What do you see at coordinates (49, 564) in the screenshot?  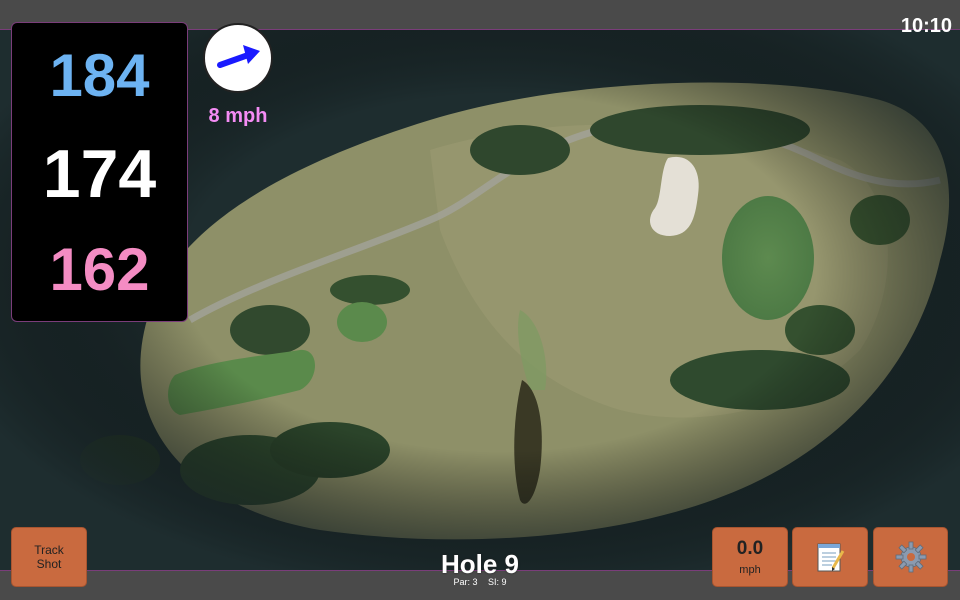 I see `track-shot-label-line2: Shot` at bounding box center [49, 564].